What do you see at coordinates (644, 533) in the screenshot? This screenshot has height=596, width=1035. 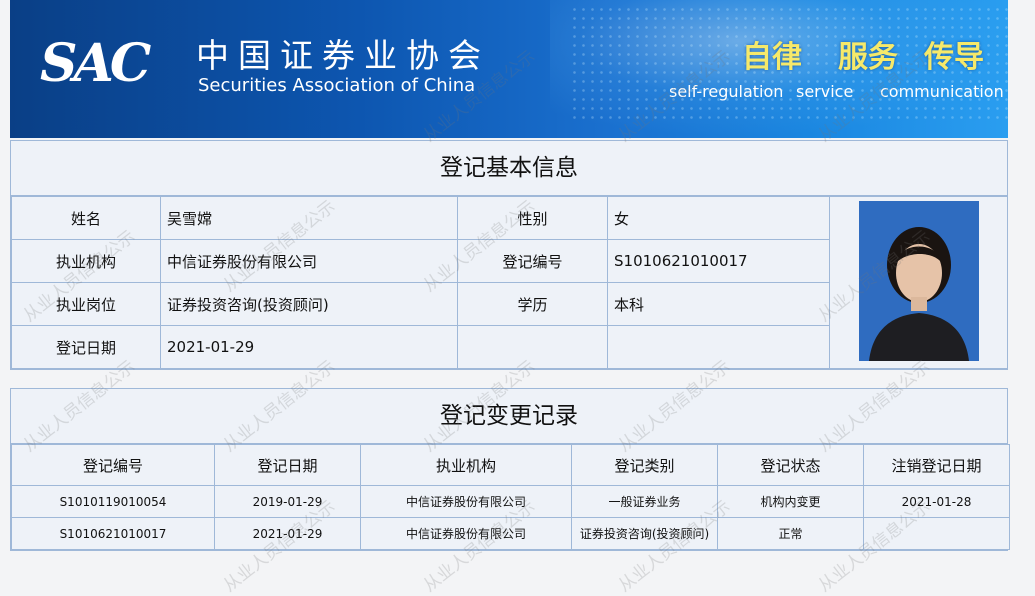 I see `table-cell: 证券投资咨询(投资顾问)` at bounding box center [644, 533].